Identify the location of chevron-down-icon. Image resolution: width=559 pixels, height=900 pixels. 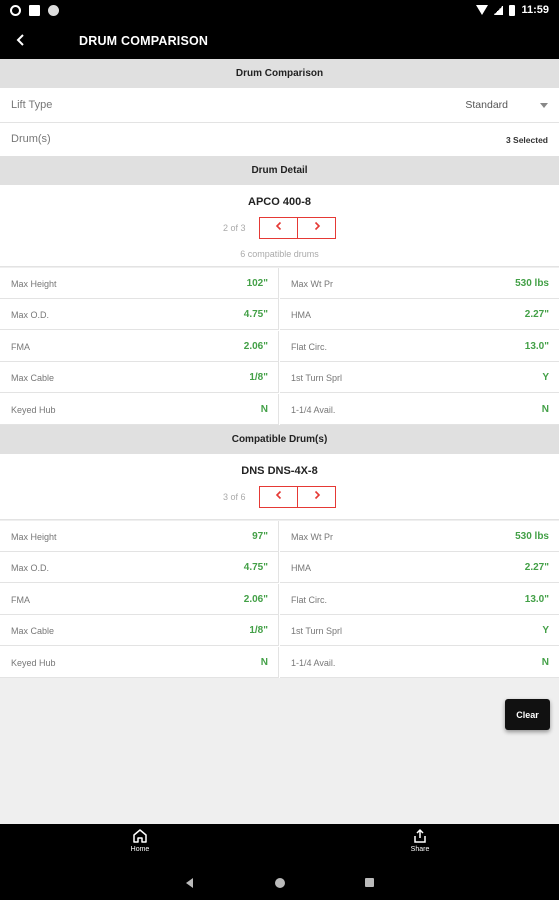
(544, 105).